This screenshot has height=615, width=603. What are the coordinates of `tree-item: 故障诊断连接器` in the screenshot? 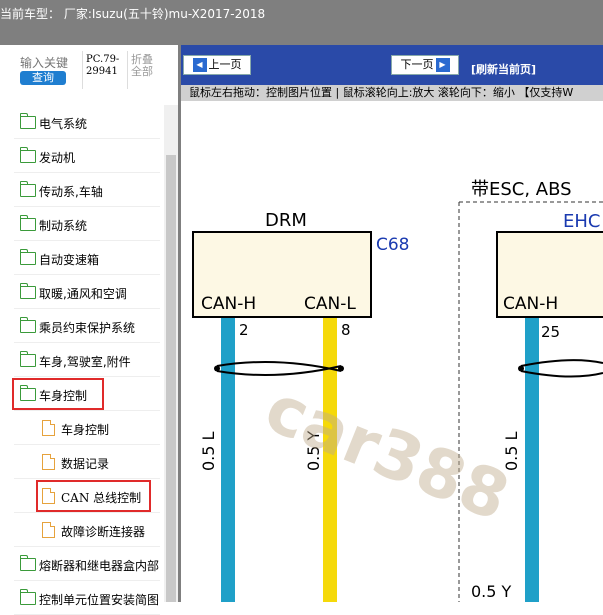 It's located at (82, 530).